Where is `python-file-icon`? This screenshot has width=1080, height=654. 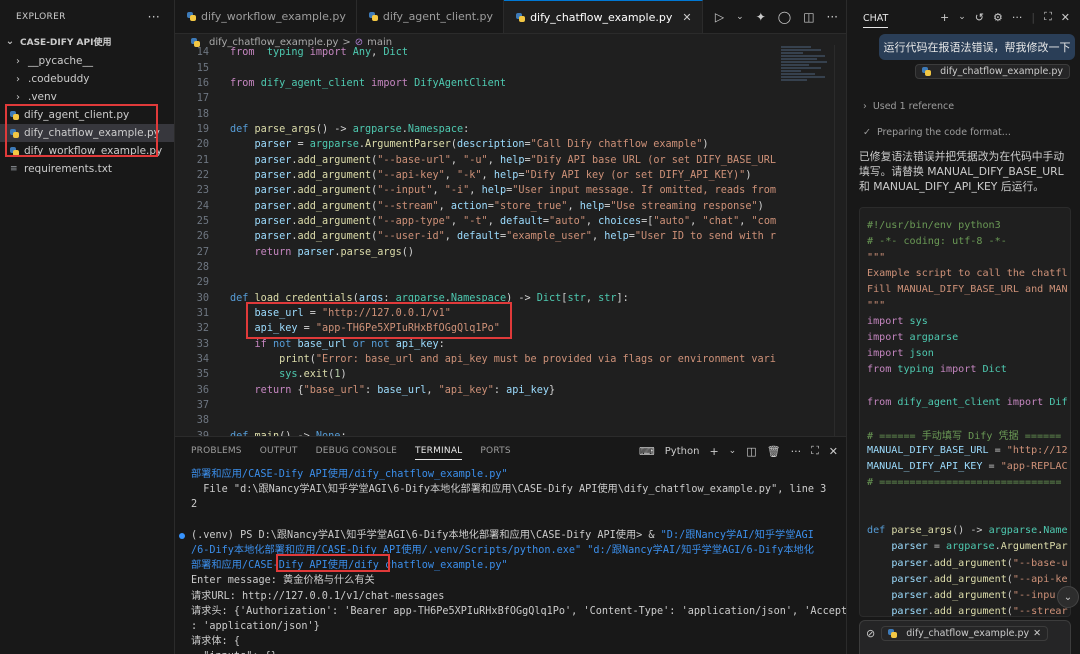 python-file-icon is located at coordinates (191, 16).